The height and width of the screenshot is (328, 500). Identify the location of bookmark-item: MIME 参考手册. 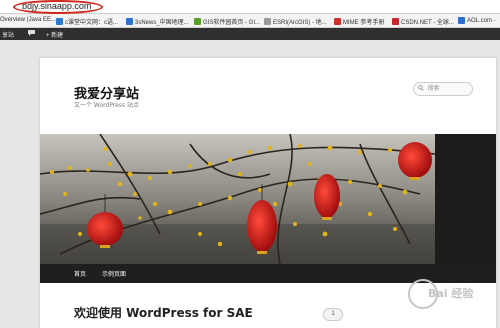
(359, 21).